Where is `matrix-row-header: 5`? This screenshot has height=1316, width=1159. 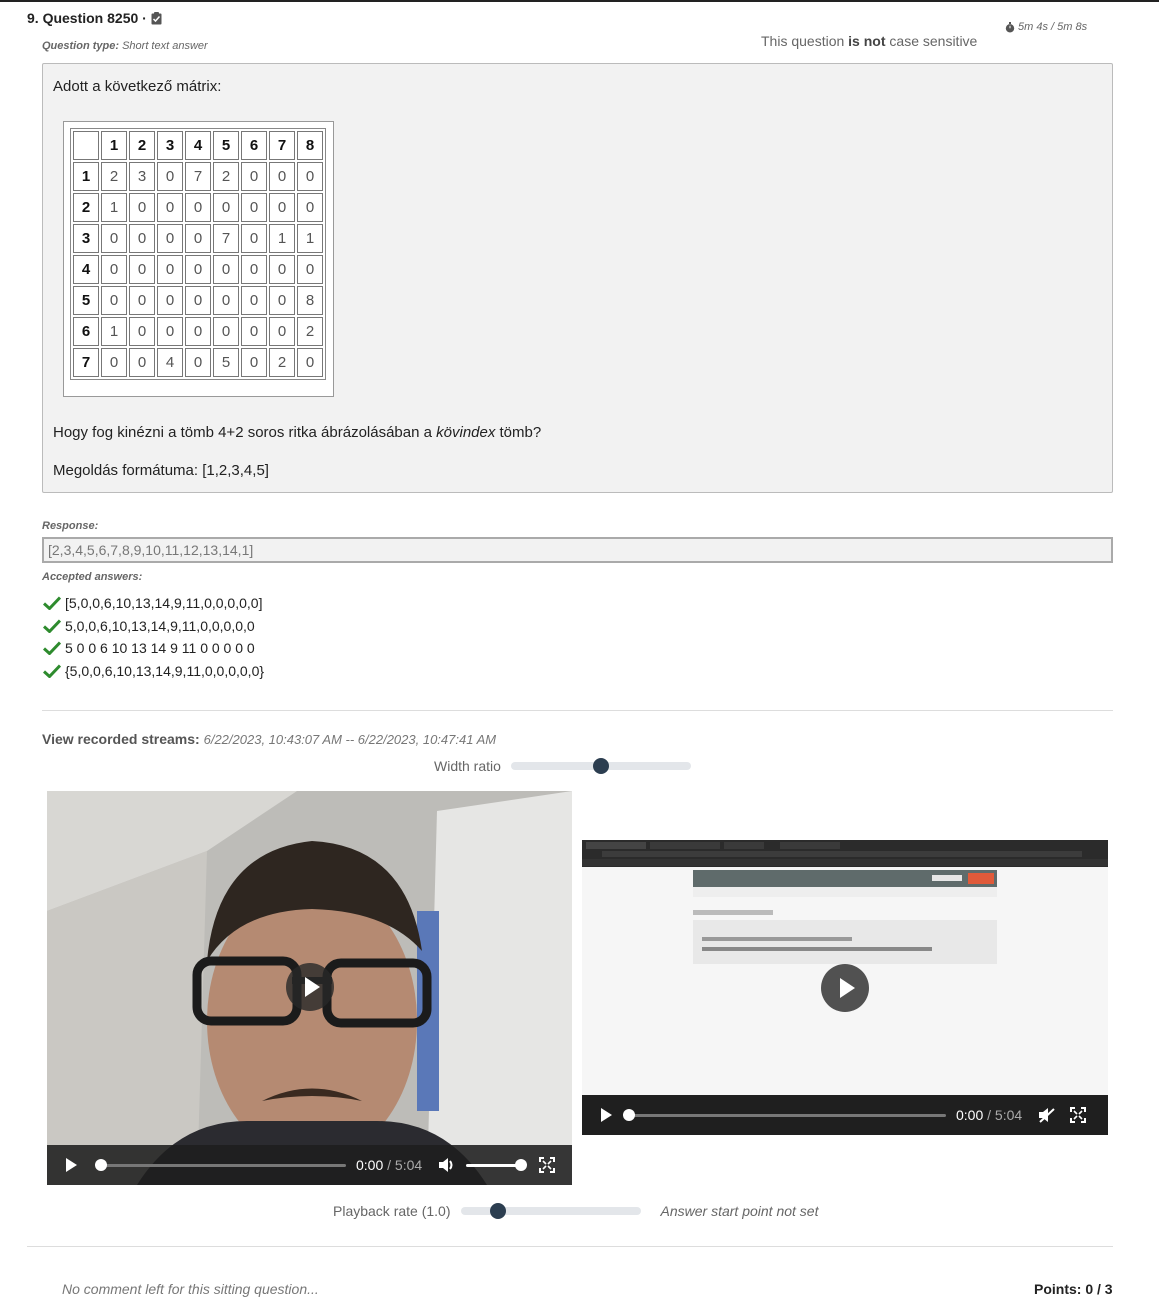 matrix-row-header: 5 is located at coordinates (86, 300).